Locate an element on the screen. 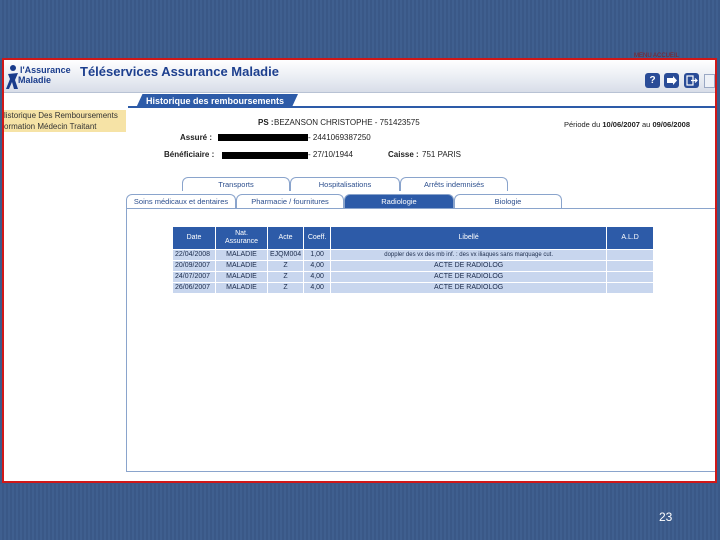 The image size is (720, 540). help-icon: ? is located at coordinates (652, 80).